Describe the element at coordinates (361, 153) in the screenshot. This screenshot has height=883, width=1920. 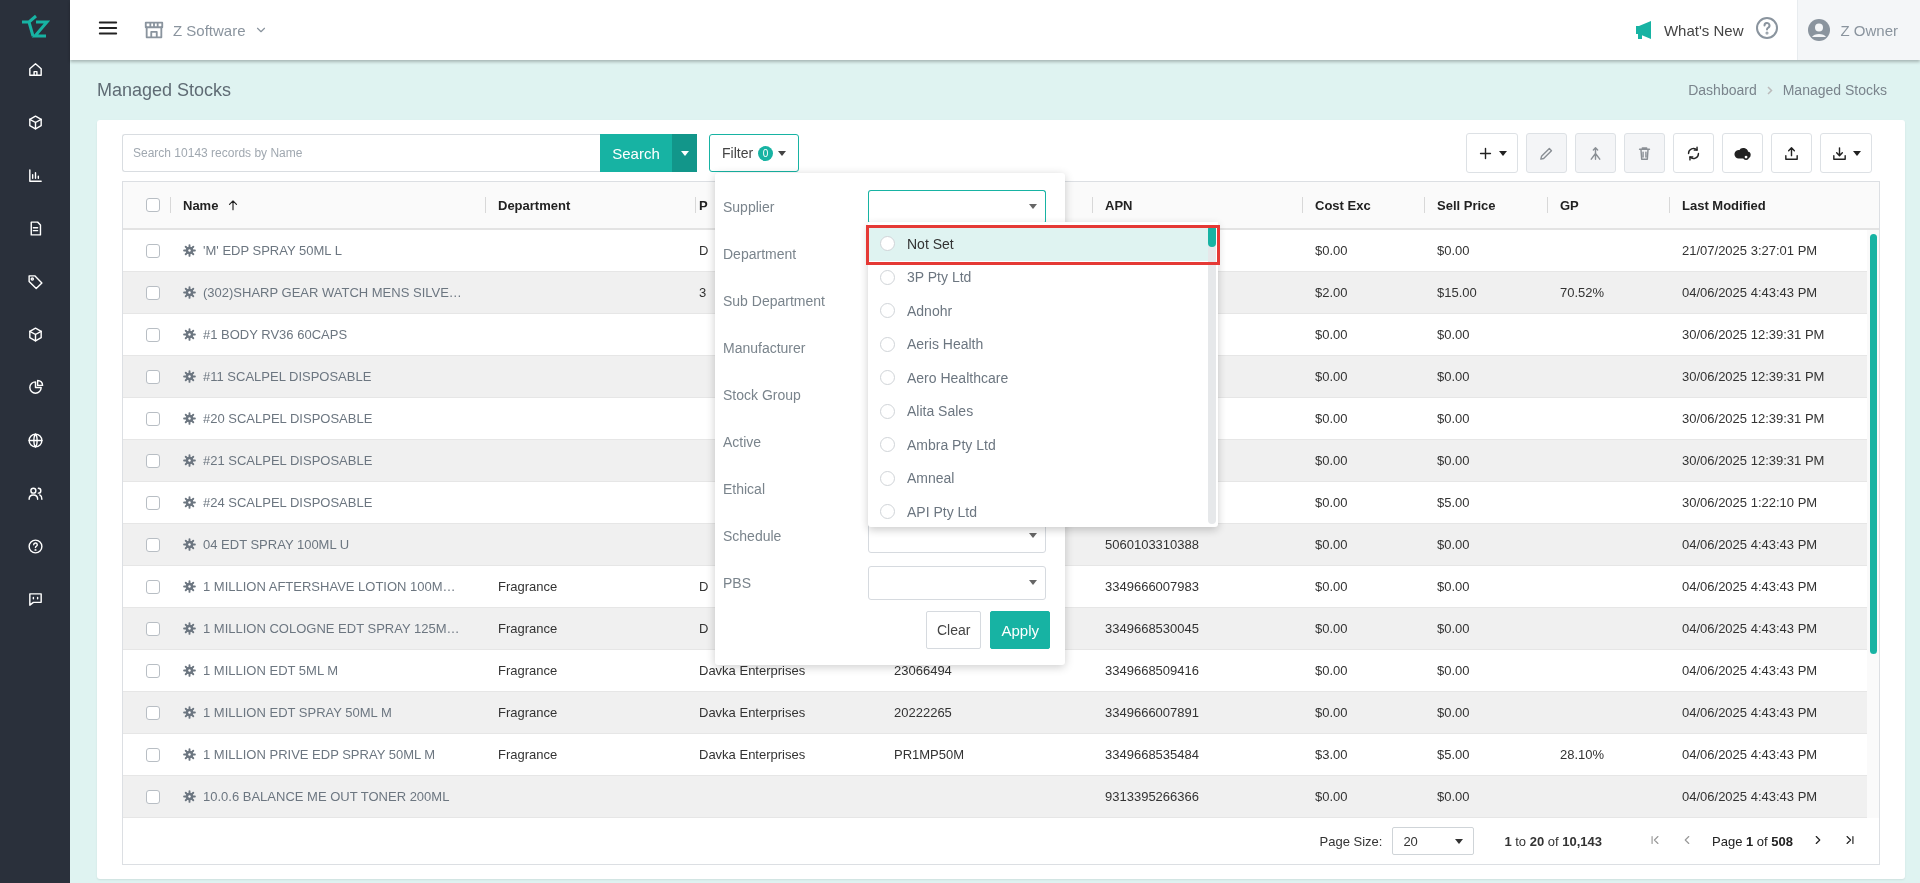
I see `search-field: Search 10143 records by Name` at that location.